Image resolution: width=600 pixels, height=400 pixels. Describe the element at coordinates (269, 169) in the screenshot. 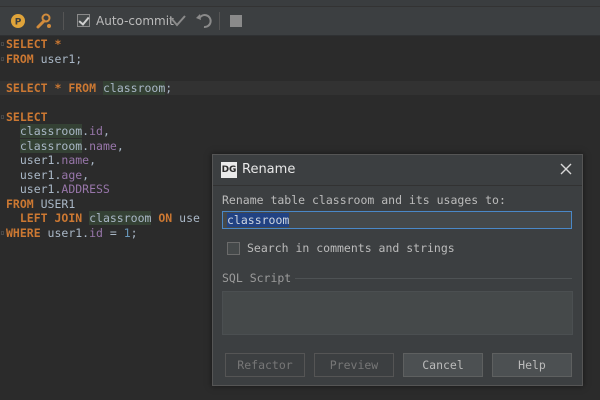

I see `dialog-title: Rename` at that location.